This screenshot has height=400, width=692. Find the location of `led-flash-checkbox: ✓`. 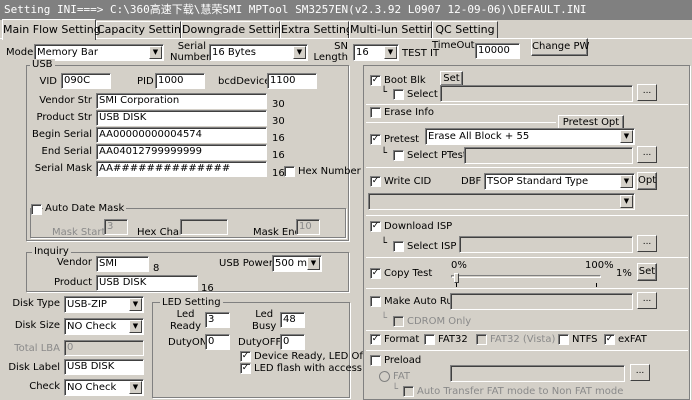

led-flash-checkbox: ✓ is located at coordinates (245, 368).